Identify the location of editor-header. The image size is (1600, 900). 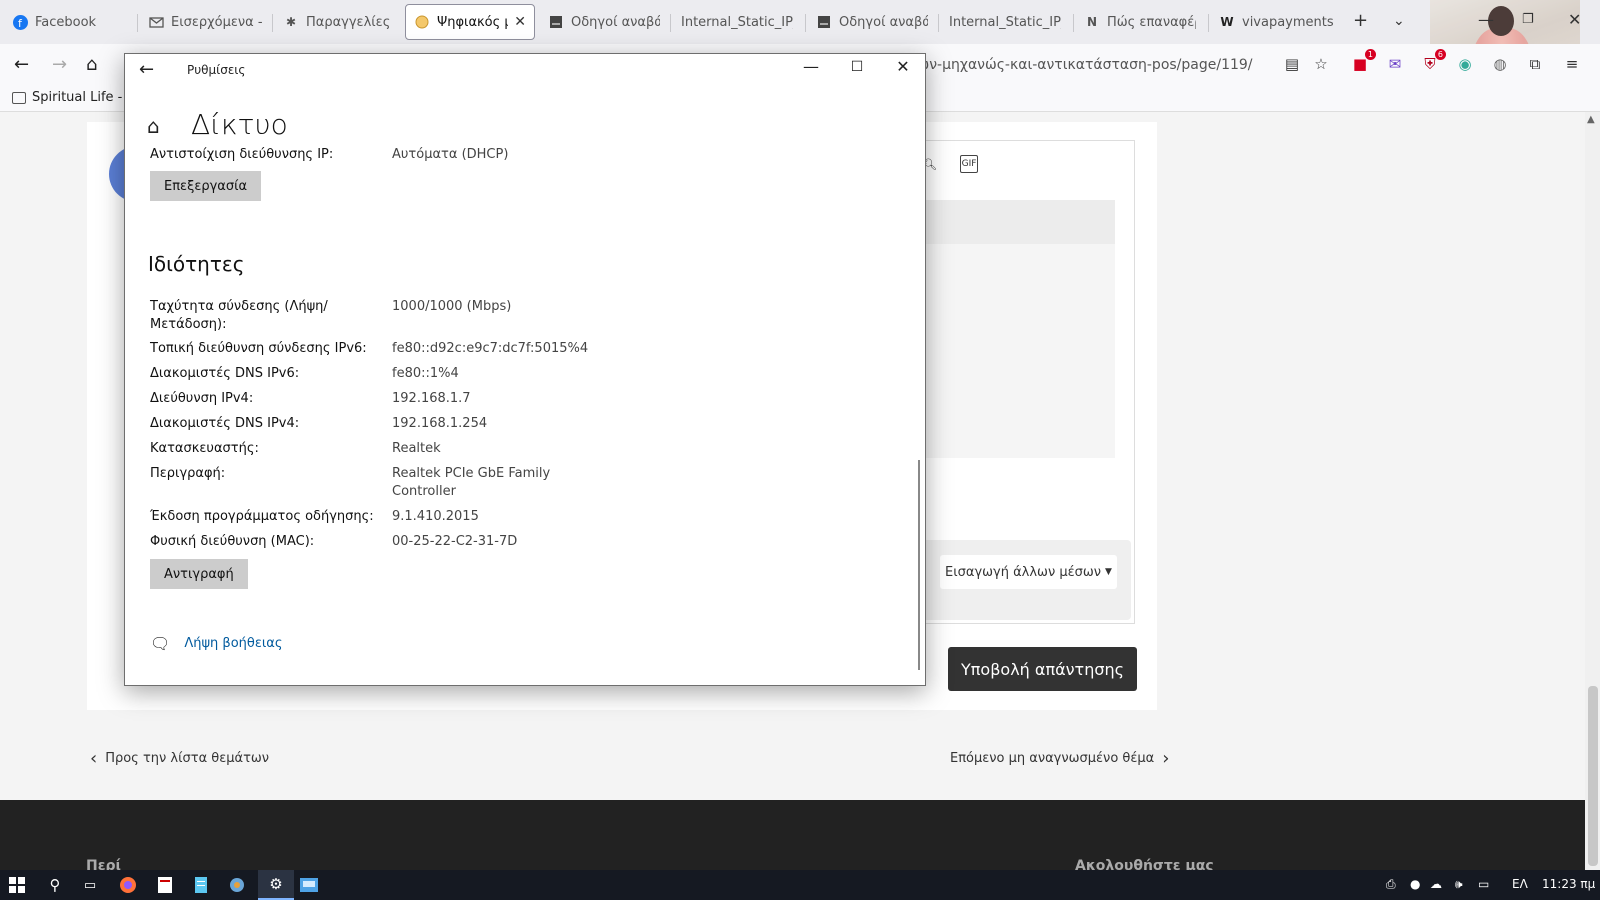
(1010, 222).